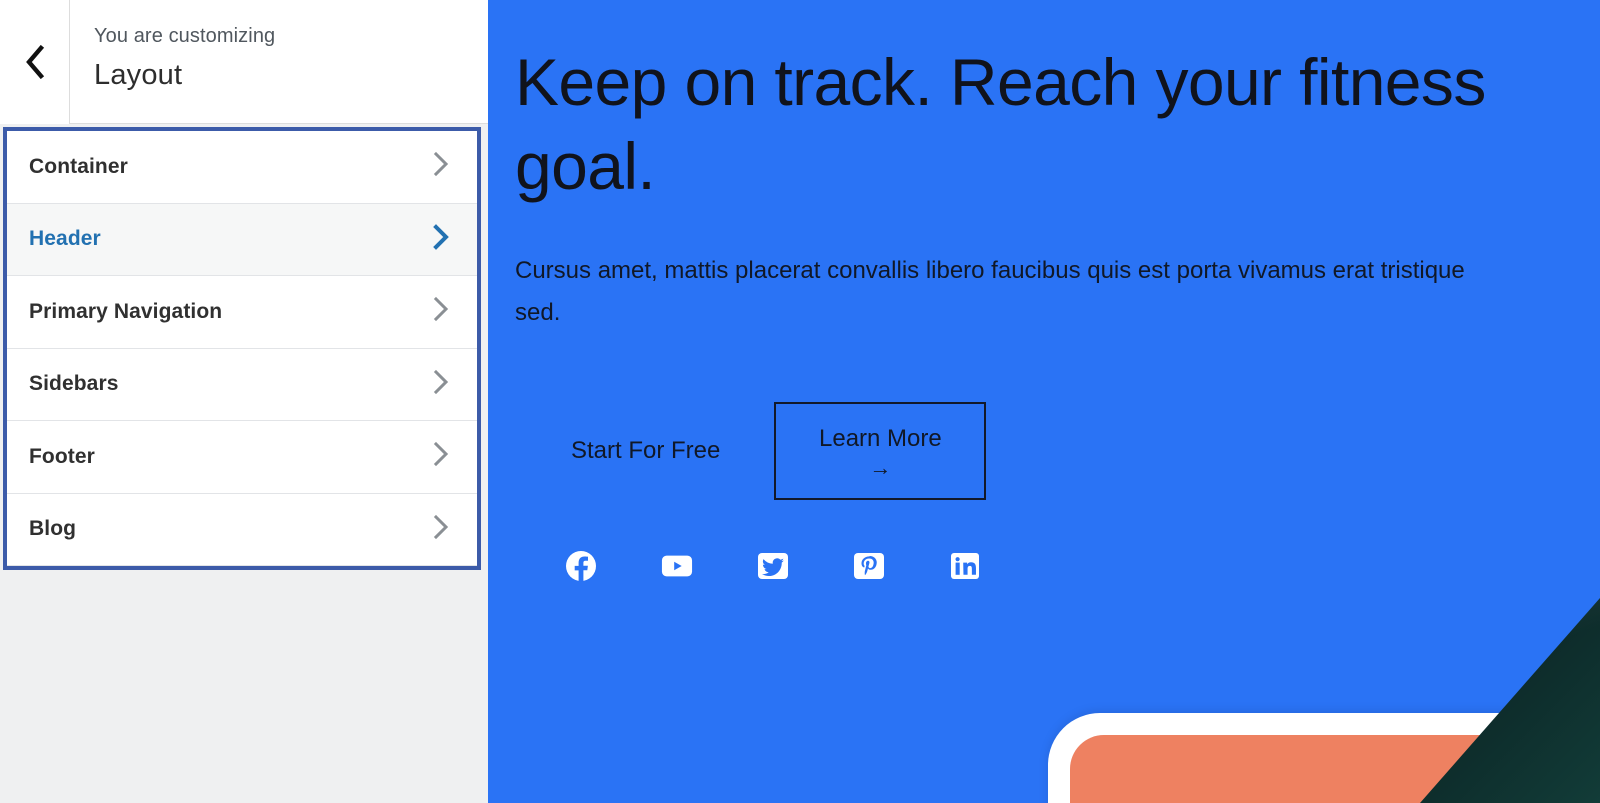  Describe the element at coordinates (126, 311) in the screenshot. I see `sidebar-item-label: Primary Navigation` at that location.